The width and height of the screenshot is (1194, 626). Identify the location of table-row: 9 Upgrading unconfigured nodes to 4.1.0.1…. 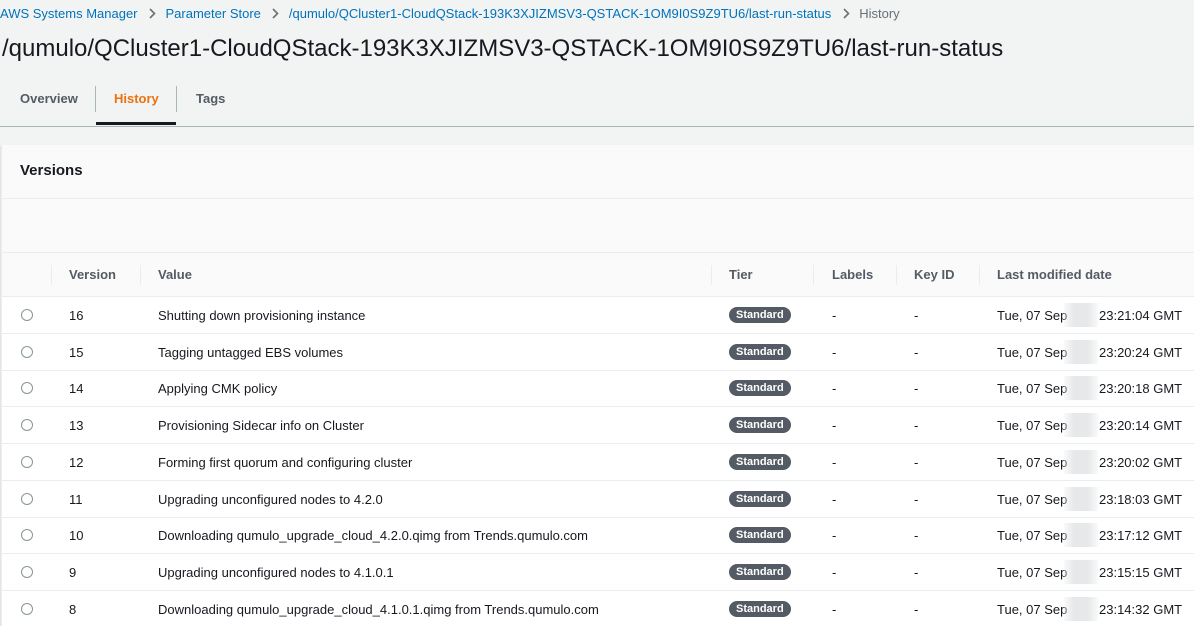
(598, 572).